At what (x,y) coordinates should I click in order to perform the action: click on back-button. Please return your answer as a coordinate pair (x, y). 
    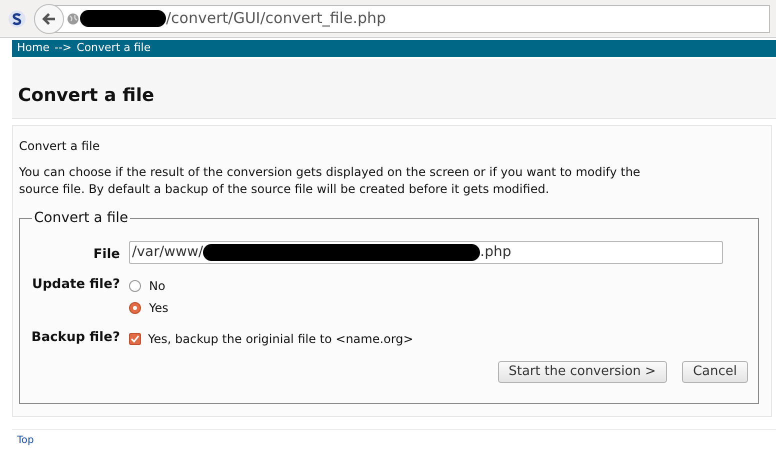
    Looking at the image, I should click on (49, 19).